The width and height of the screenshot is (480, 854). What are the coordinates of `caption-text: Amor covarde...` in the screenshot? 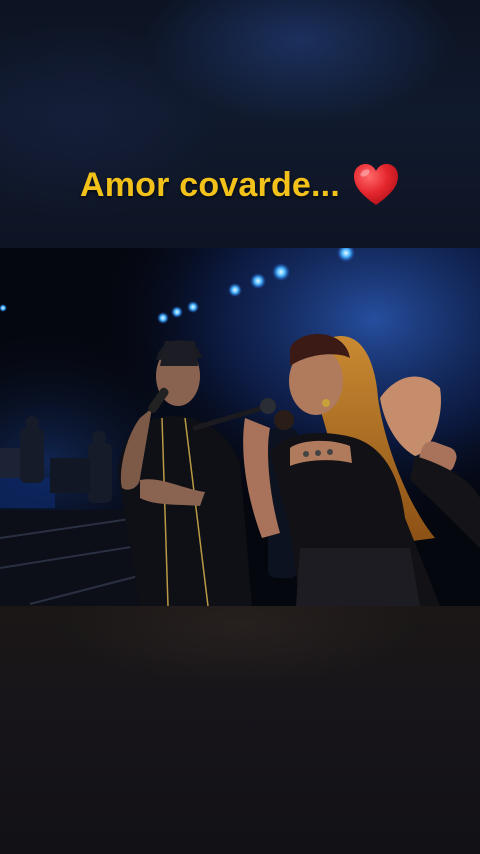 It's located at (210, 184).